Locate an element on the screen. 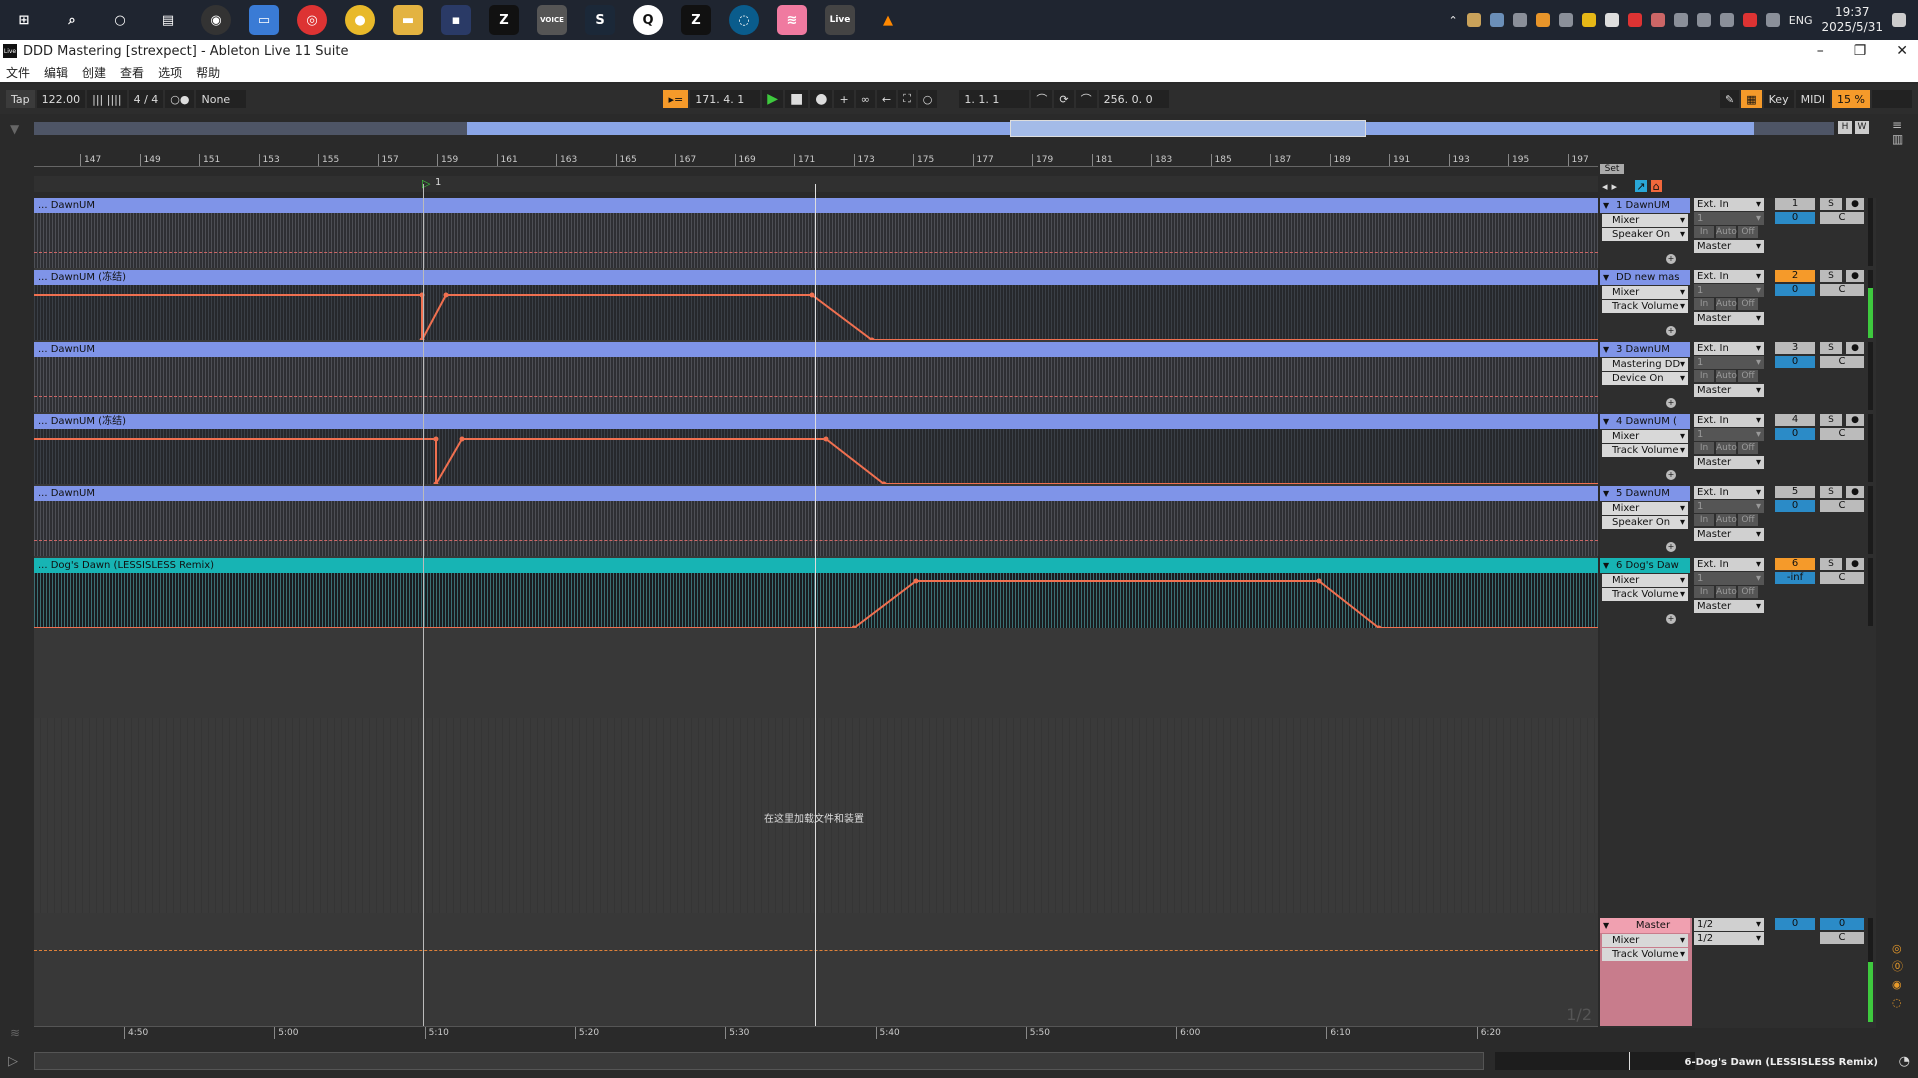 This screenshot has height=1078, width=1918. minimize-button: – is located at coordinates (1820, 51).